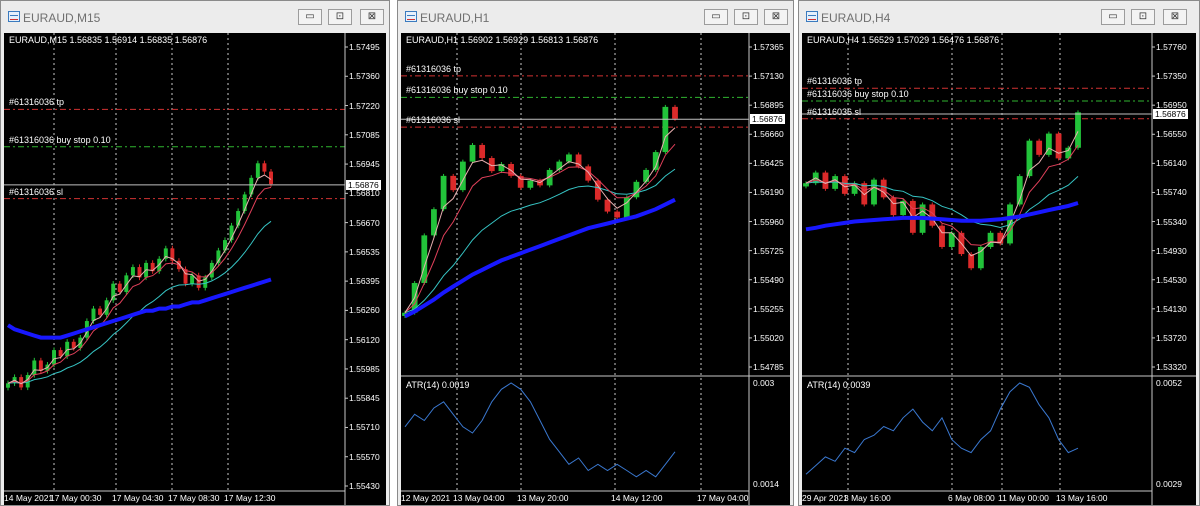 The height and width of the screenshot is (506, 1200). Describe the element at coordinates (1169, 383) in the screenshot. I see `indicator-max-label: 0.0052` at that location.